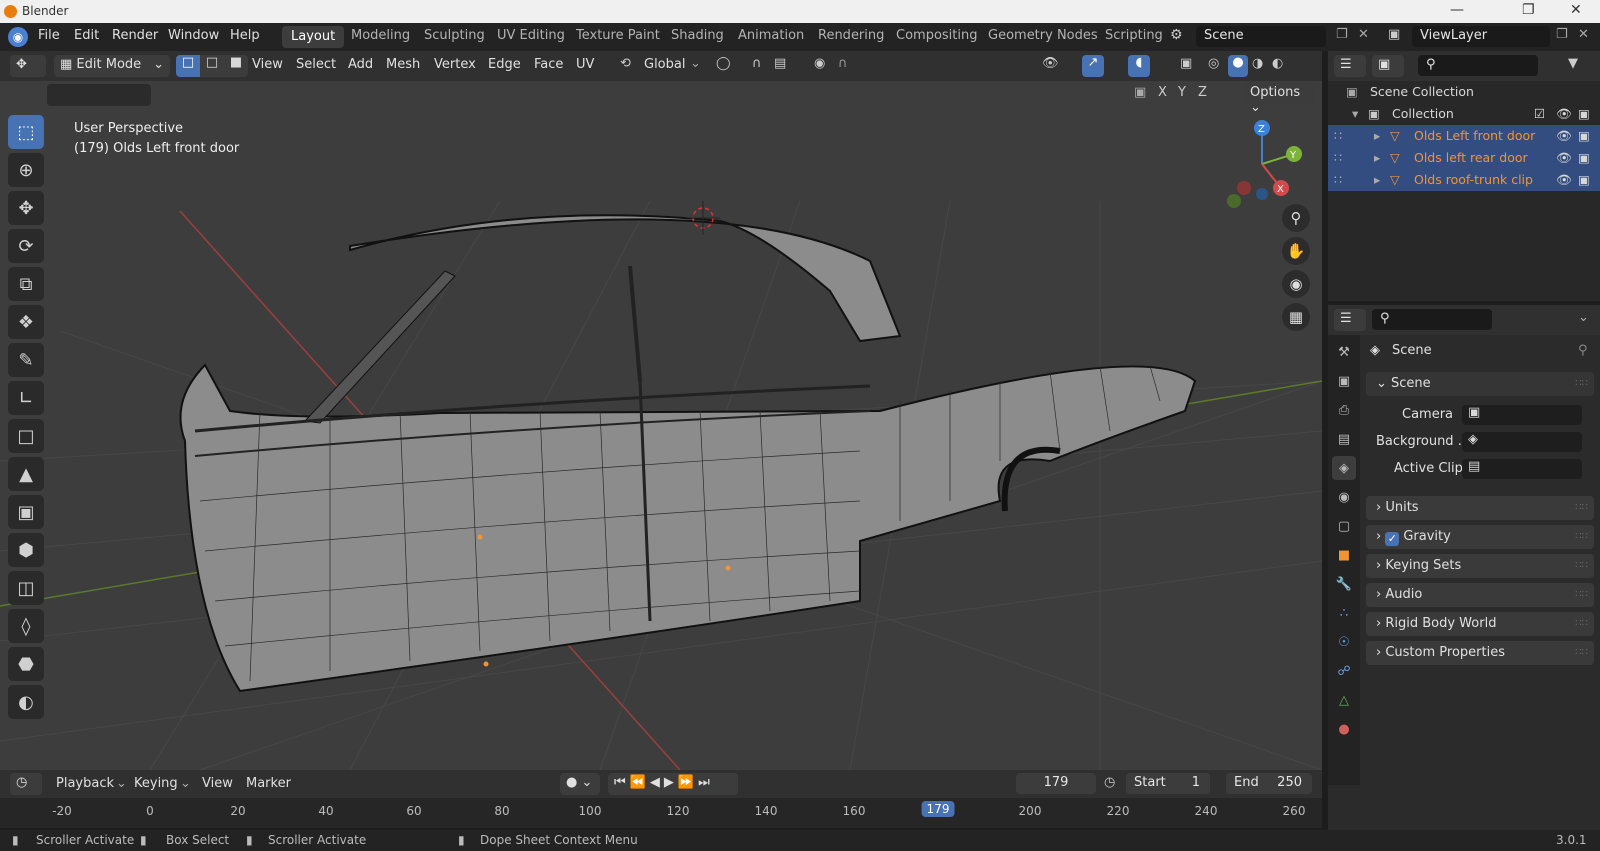 This screenshot has width=1600, height=851. What do you see at coordinates (1344, 584) in the screenshot?
I see `modifier-tab-icon: 🔧` at bounding box center [1344, 584].